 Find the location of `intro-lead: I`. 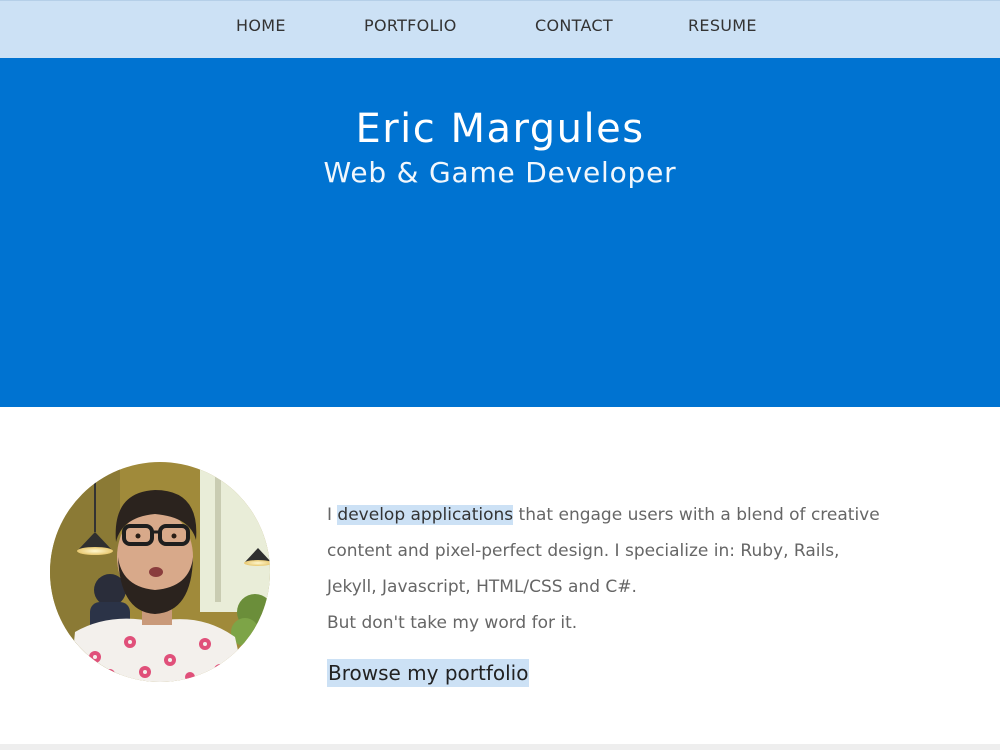

intro-lead: I is located at coordinates (332, 515).